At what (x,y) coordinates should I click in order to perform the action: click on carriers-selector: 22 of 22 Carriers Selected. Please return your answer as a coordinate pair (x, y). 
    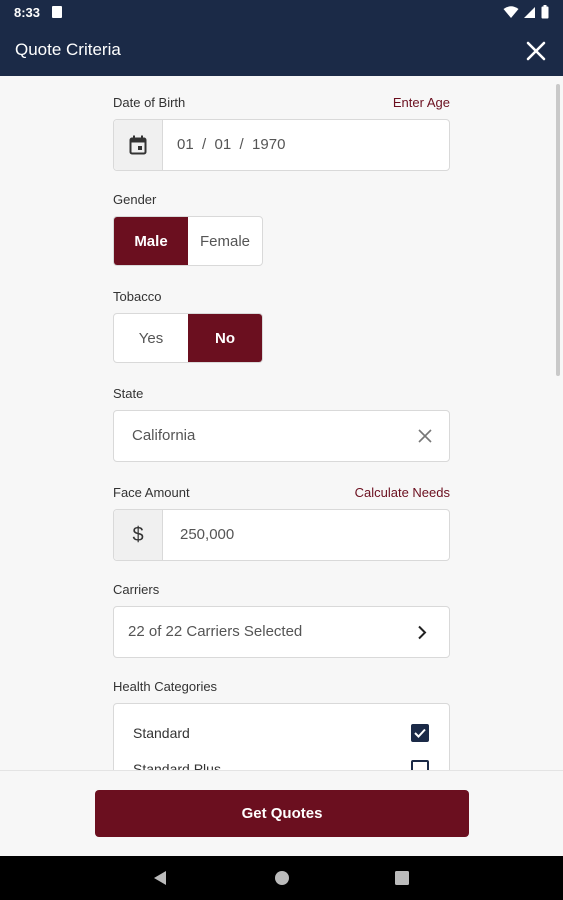
    Looking at the image, I should click on (281, 632).